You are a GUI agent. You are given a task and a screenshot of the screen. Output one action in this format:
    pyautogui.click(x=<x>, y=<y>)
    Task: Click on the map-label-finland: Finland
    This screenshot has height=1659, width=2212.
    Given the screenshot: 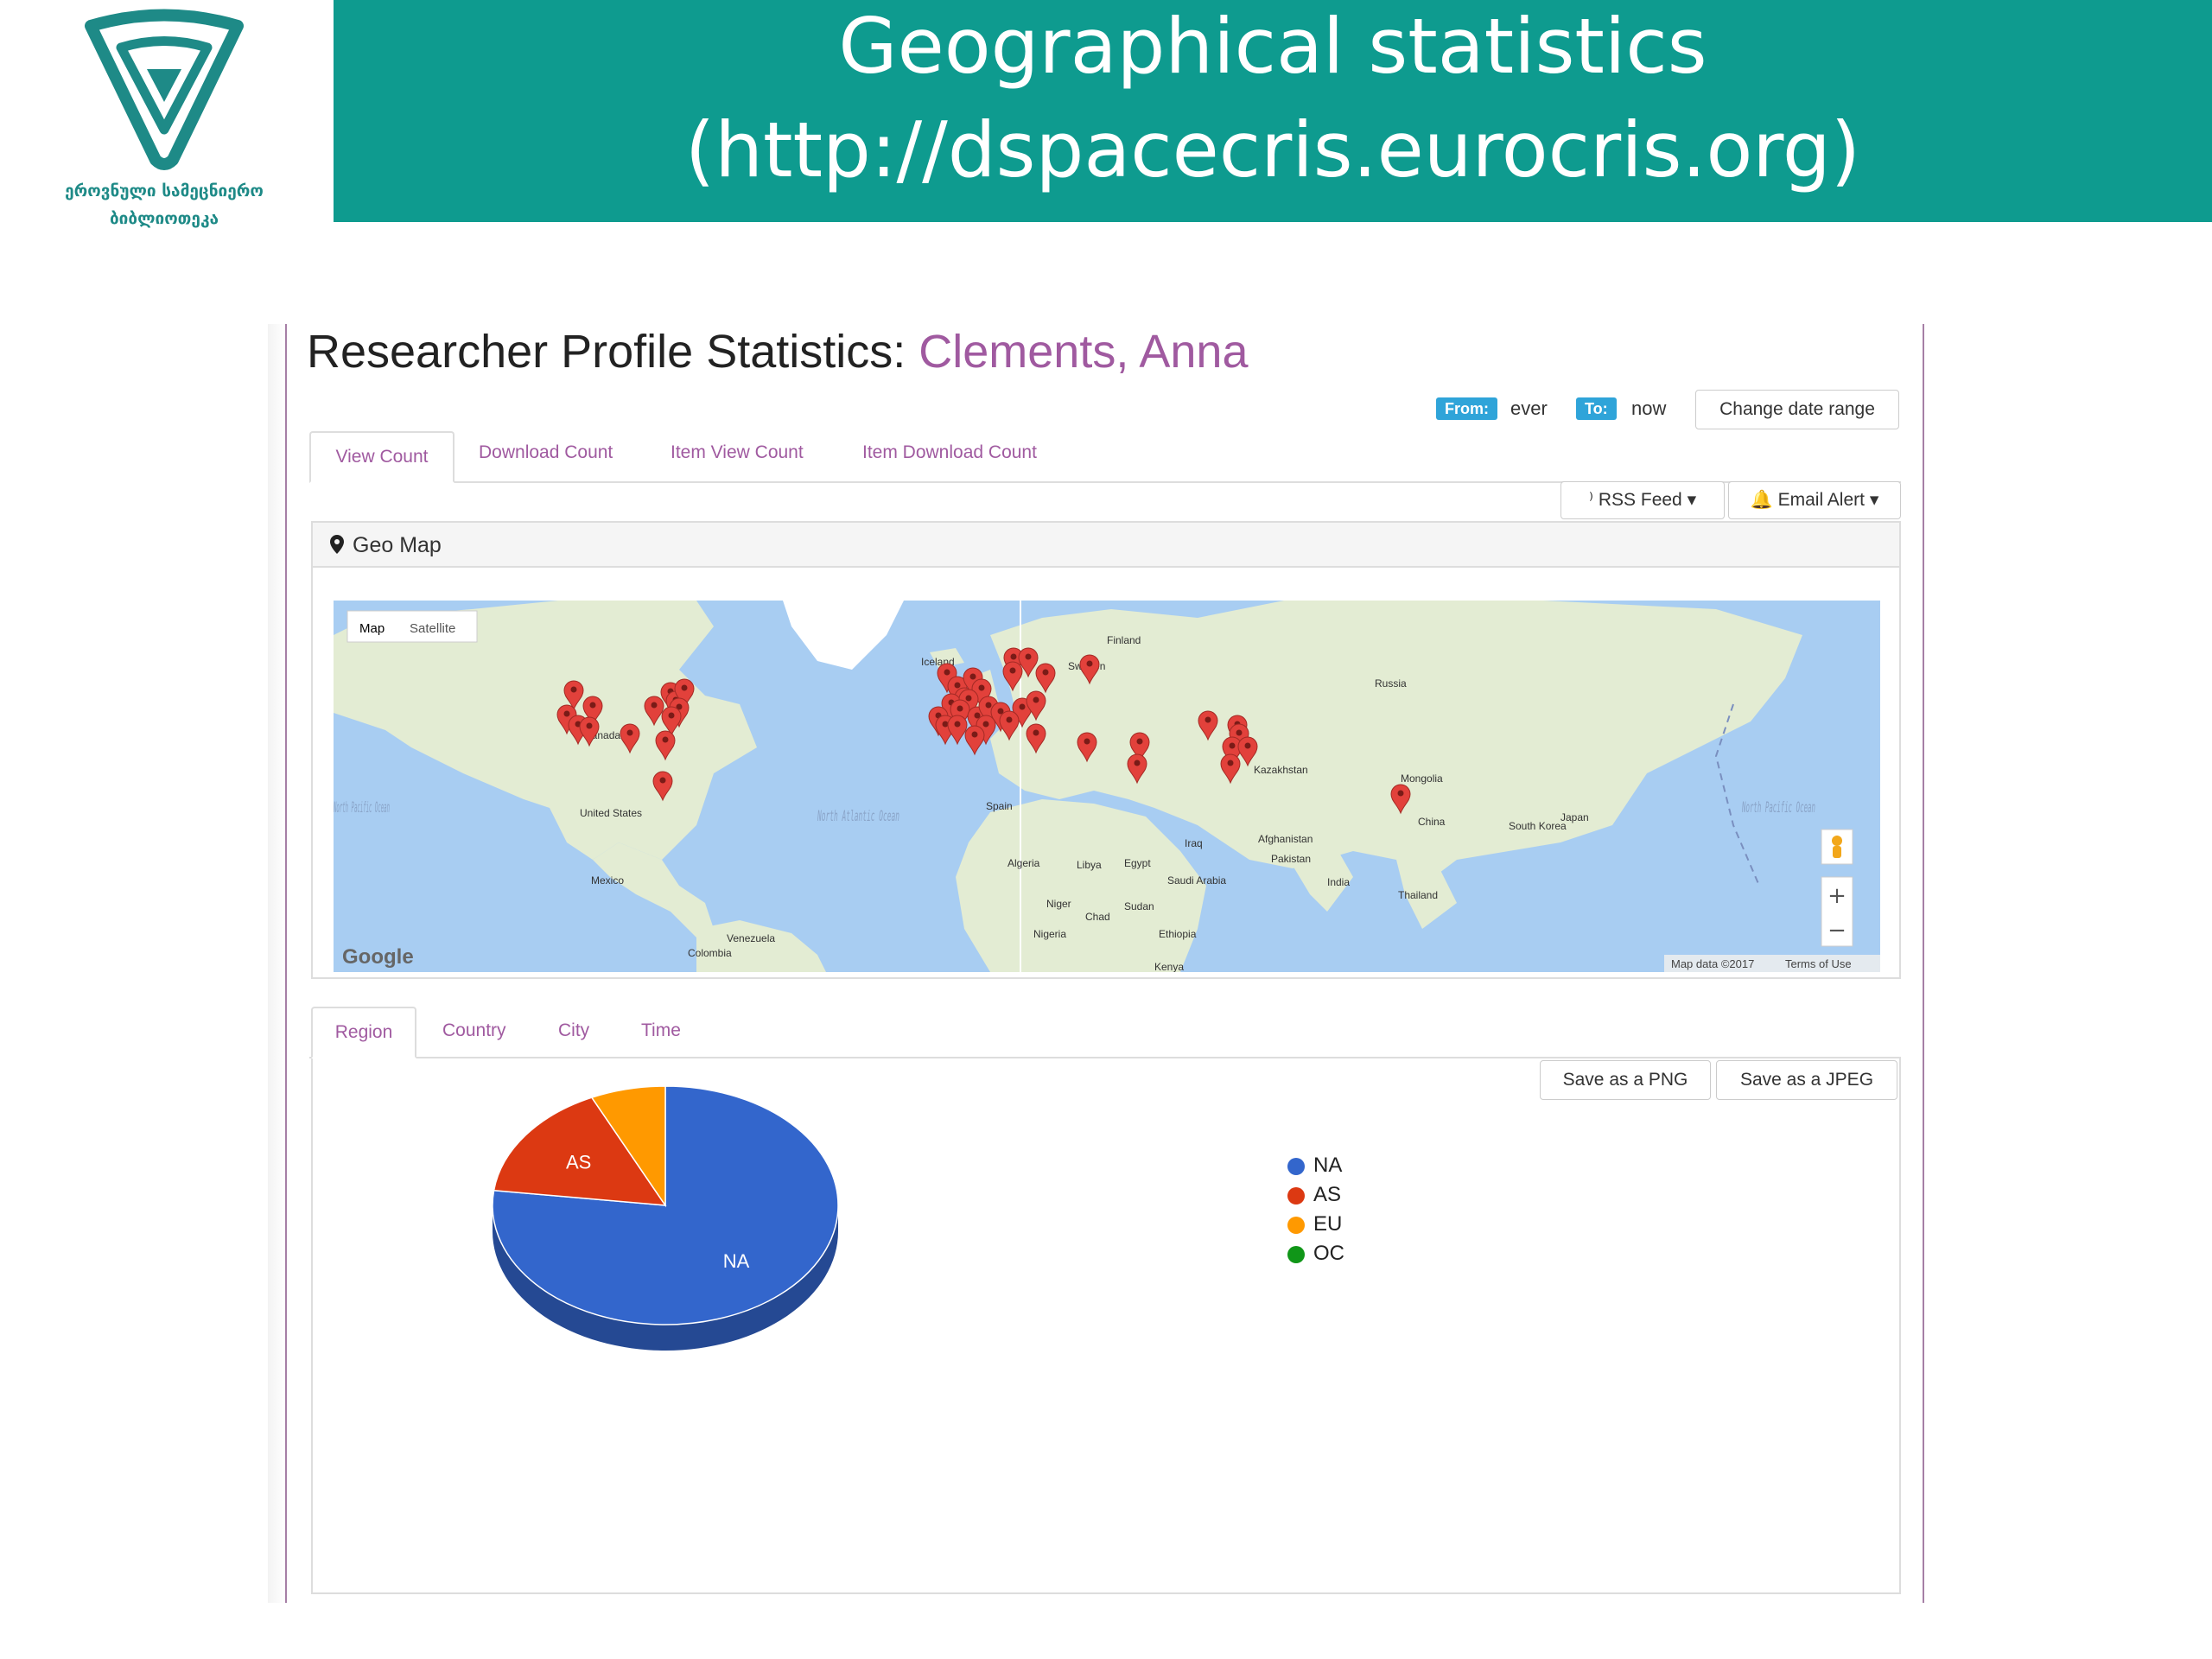 What is the action you would take?
    pyautogui.click(x=1124, y=640)
    